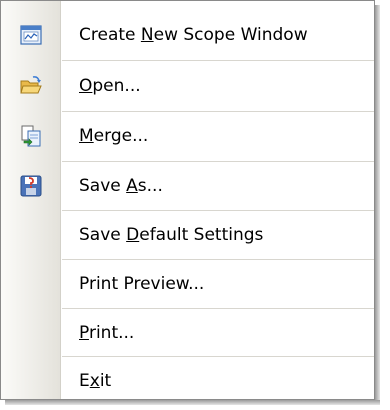 The height and width of the screenshot is (410, 390). What do you see at coordinates (31, 35) in the screenshot?
I see `scope-window-icon` at bounding box center [31, 35].